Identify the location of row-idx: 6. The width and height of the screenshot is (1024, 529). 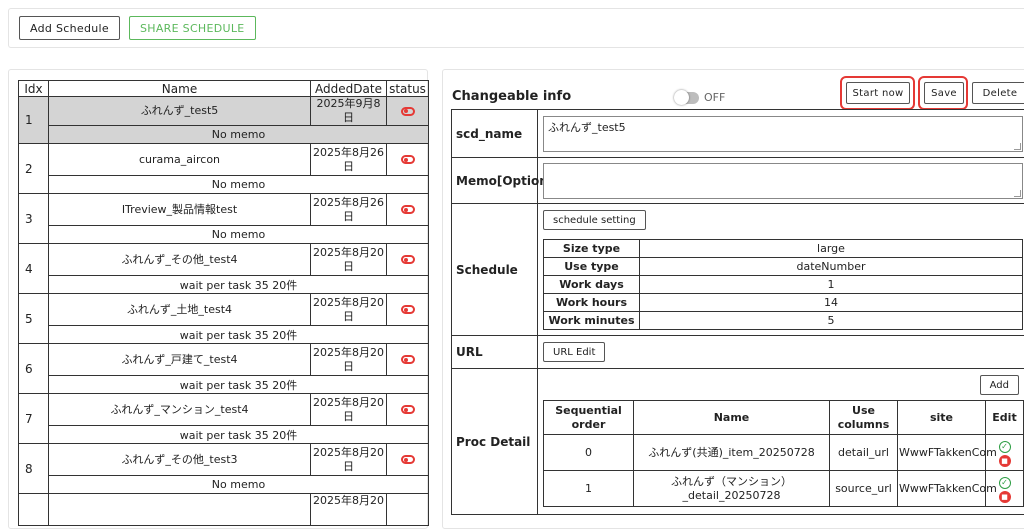
(34, 369).